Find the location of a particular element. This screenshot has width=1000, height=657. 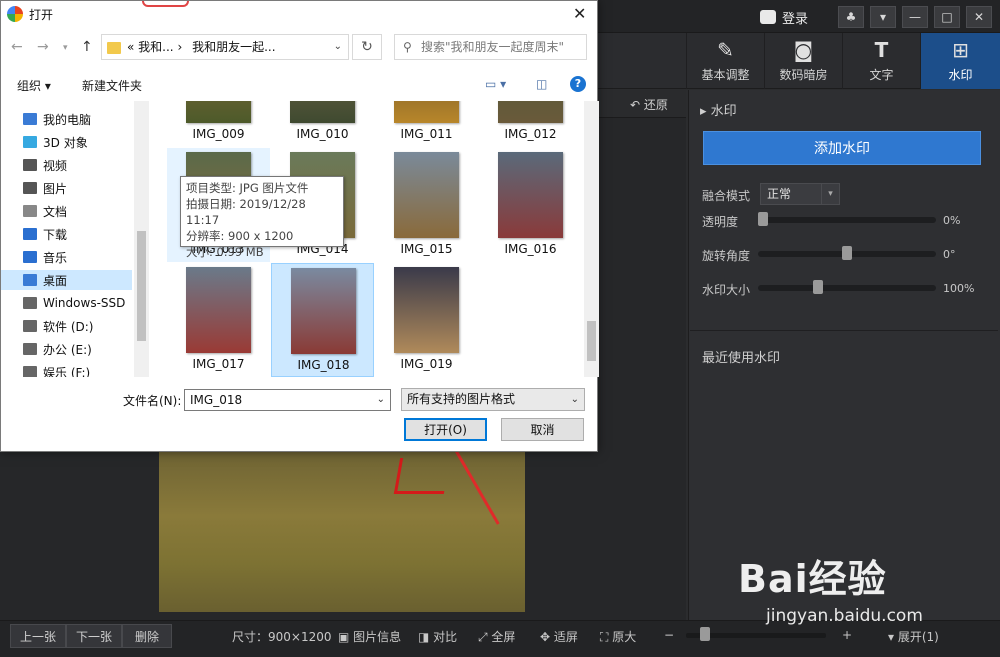

grid-scrollbar-thumb is located at coordinates (591, 341).